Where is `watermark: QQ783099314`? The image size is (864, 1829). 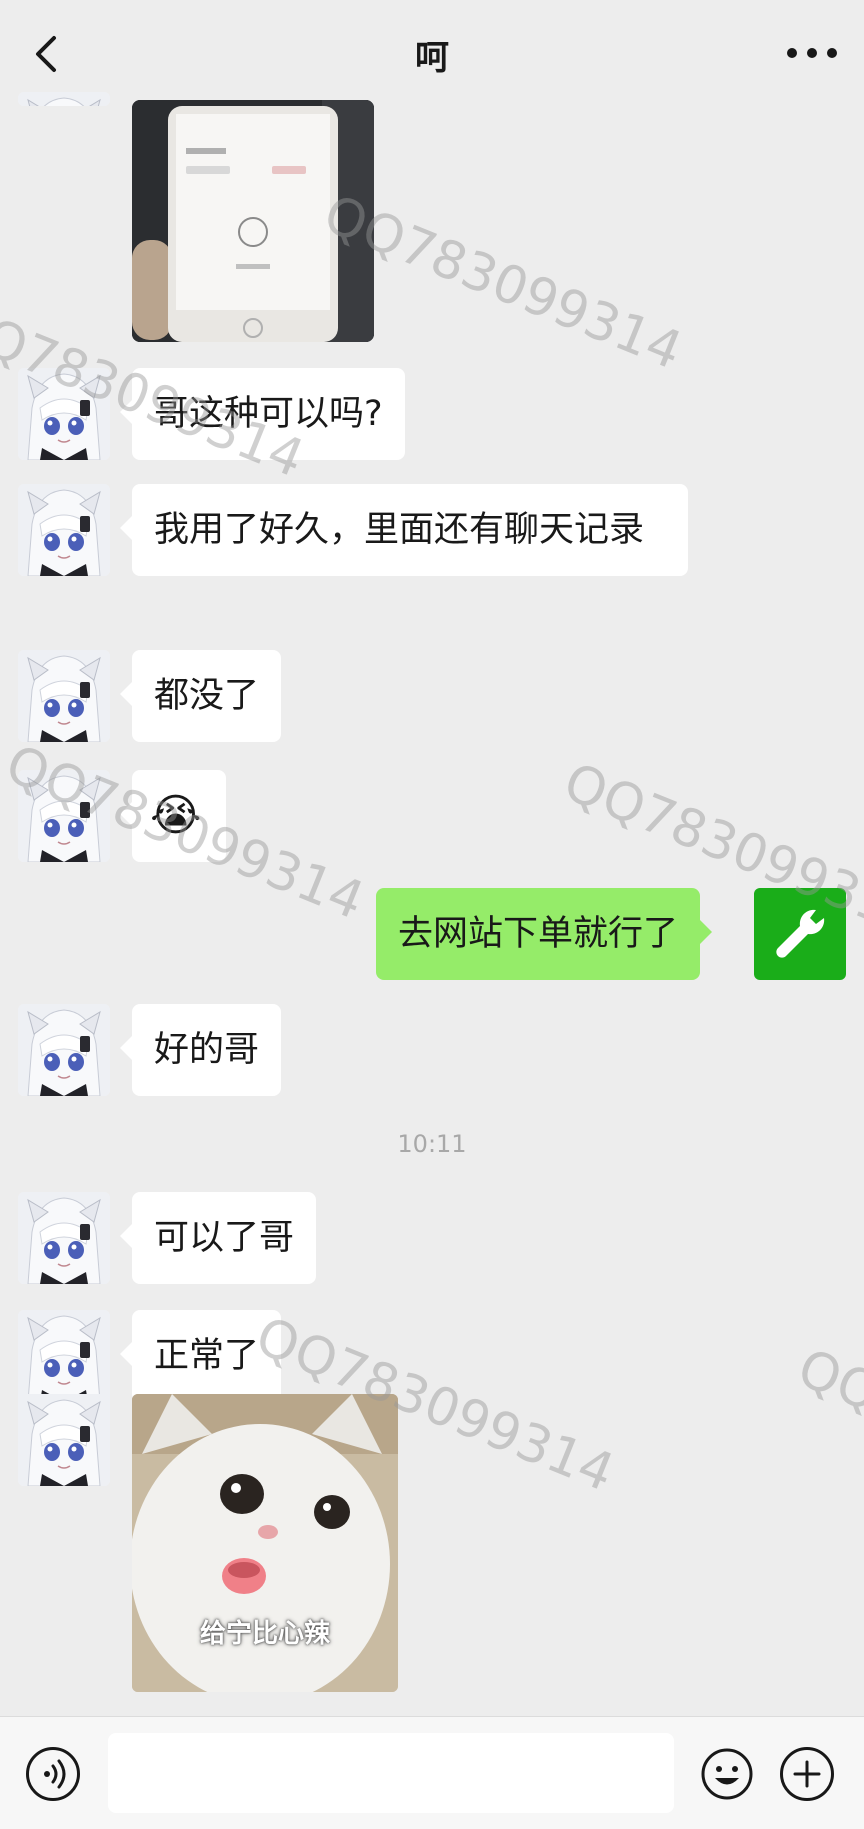
watermark: QQ783099314 is located at coordinates (826, 1437).